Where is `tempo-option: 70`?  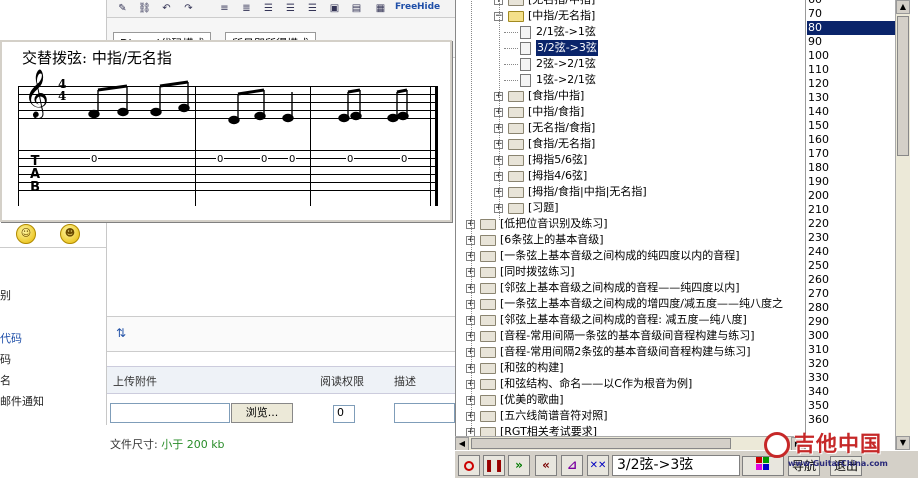 tempo-option: 70 is located at coordinates (851, 14).